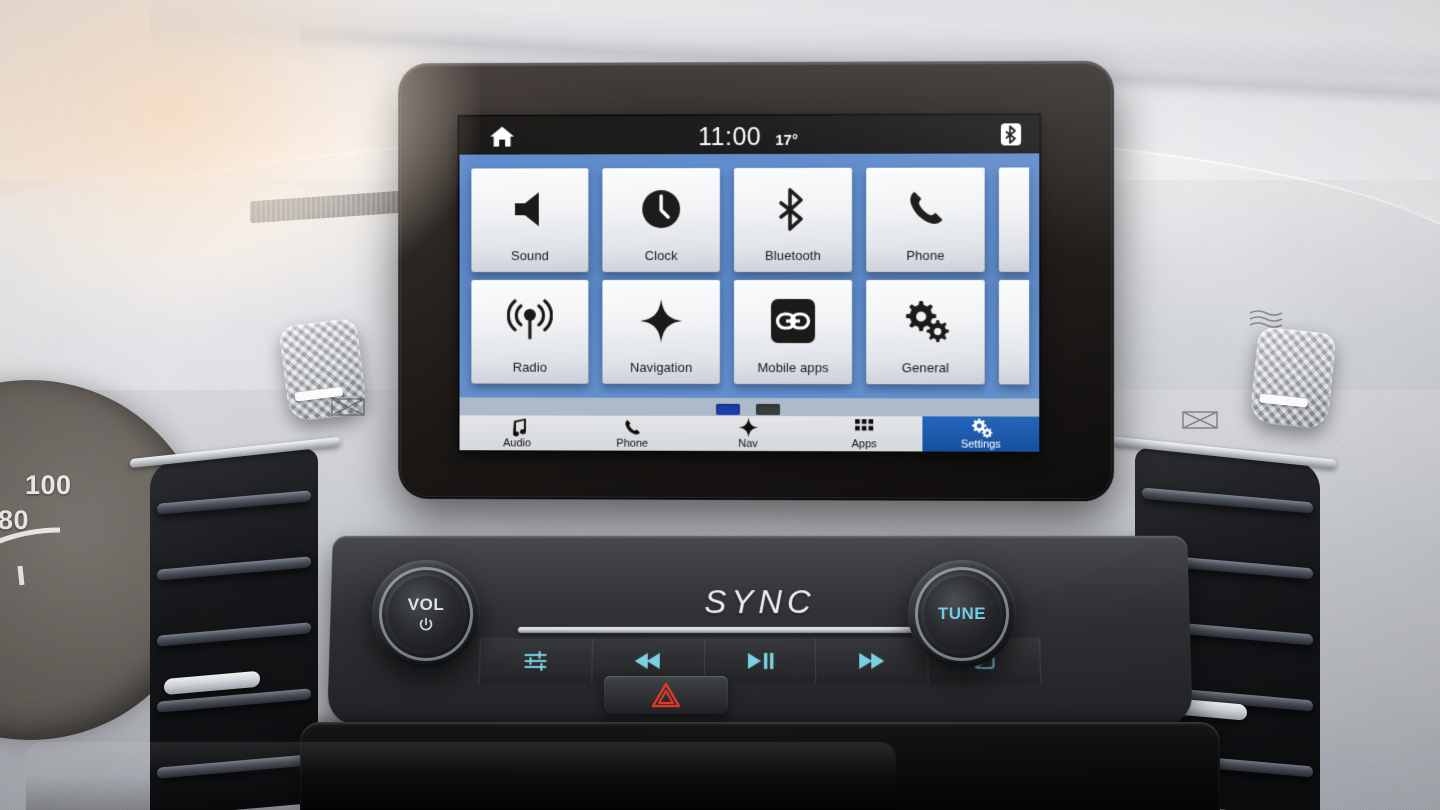 The image size is (1440, 810). Describe the element at coordinates (529, 321) in the screenshot. I see `radio-antenna-icon` at that location.